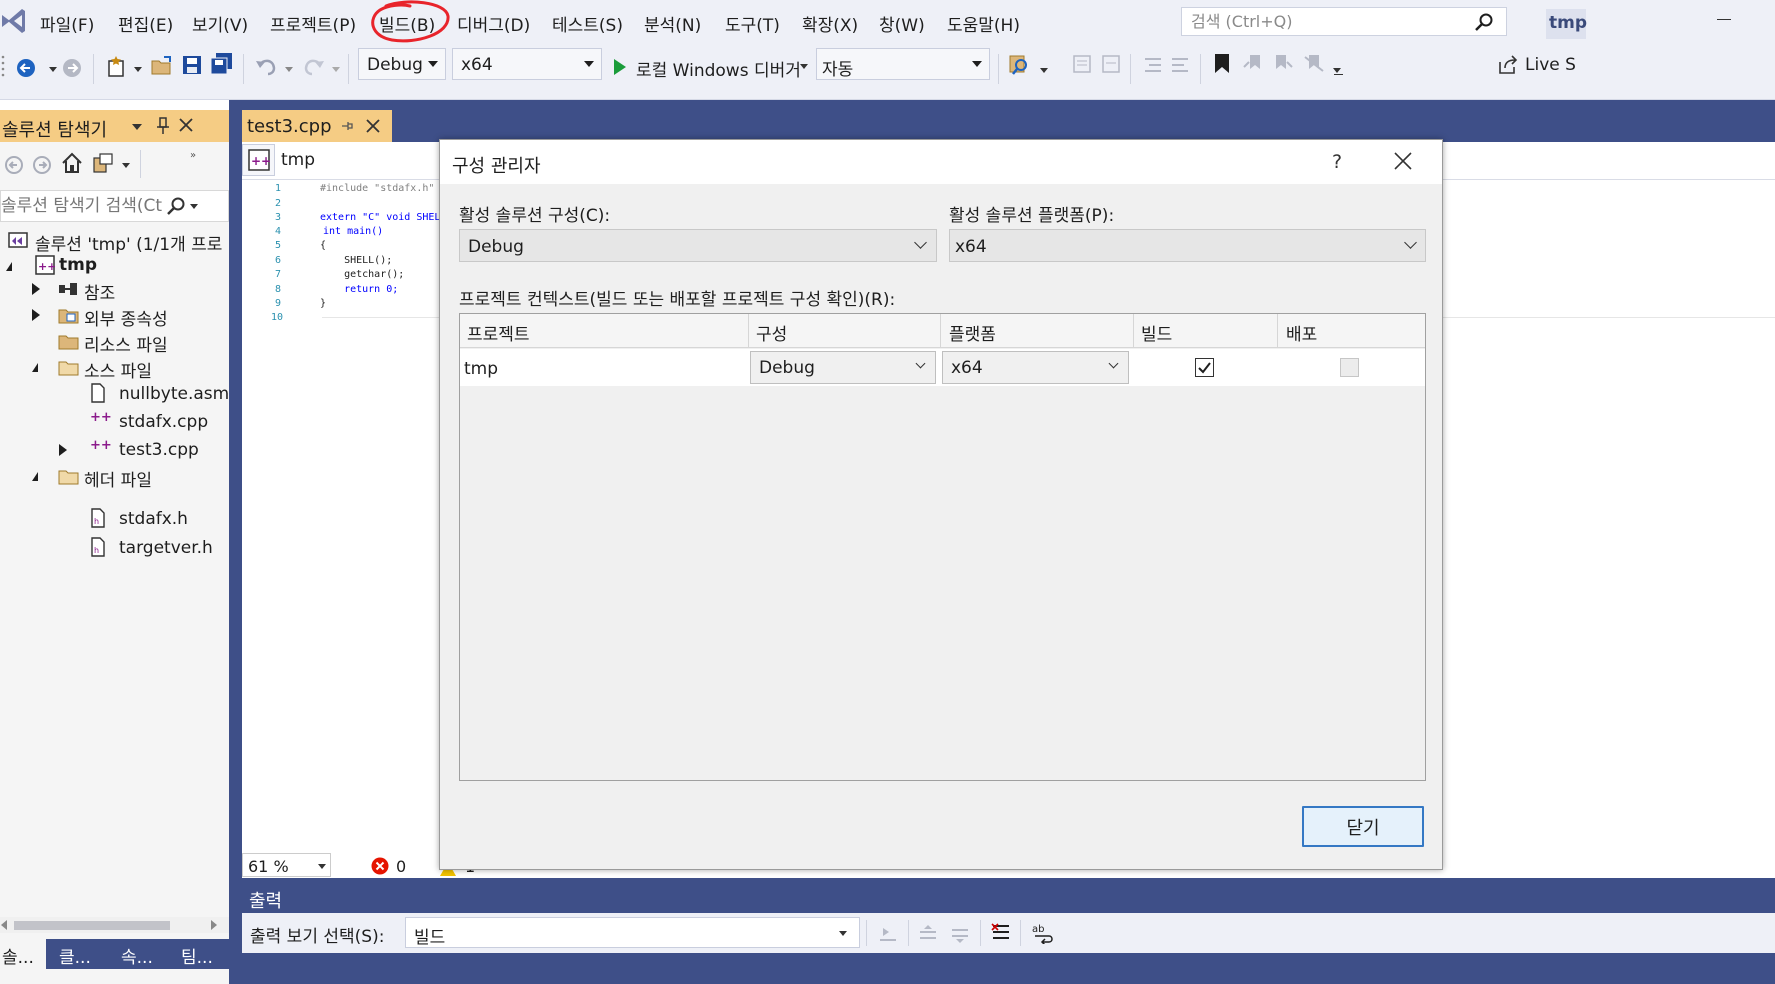 The image size is (1775, 984). What do you see at coordinates (1484, 22) in the screenshot?
I see `search-icon` at bounding box center [1484, 22].